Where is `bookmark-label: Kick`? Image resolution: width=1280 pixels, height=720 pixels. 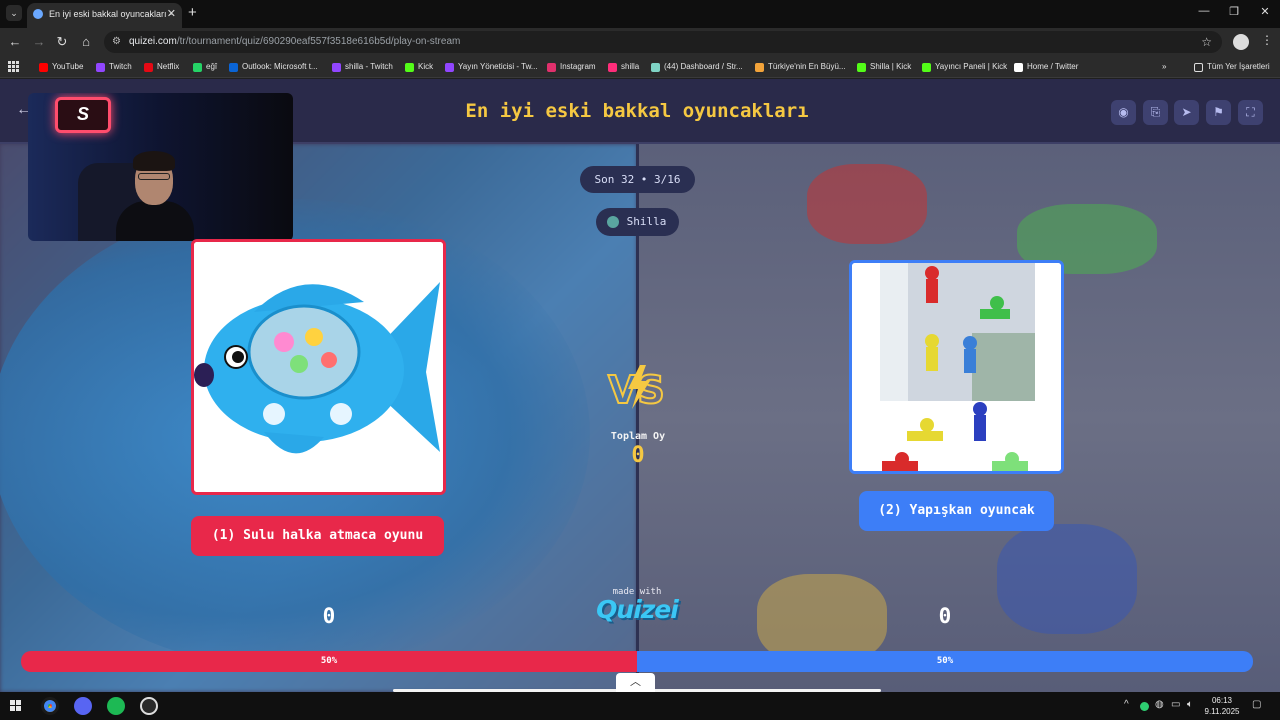
bookmark-label: Kick is located at coordinates (426, 66).